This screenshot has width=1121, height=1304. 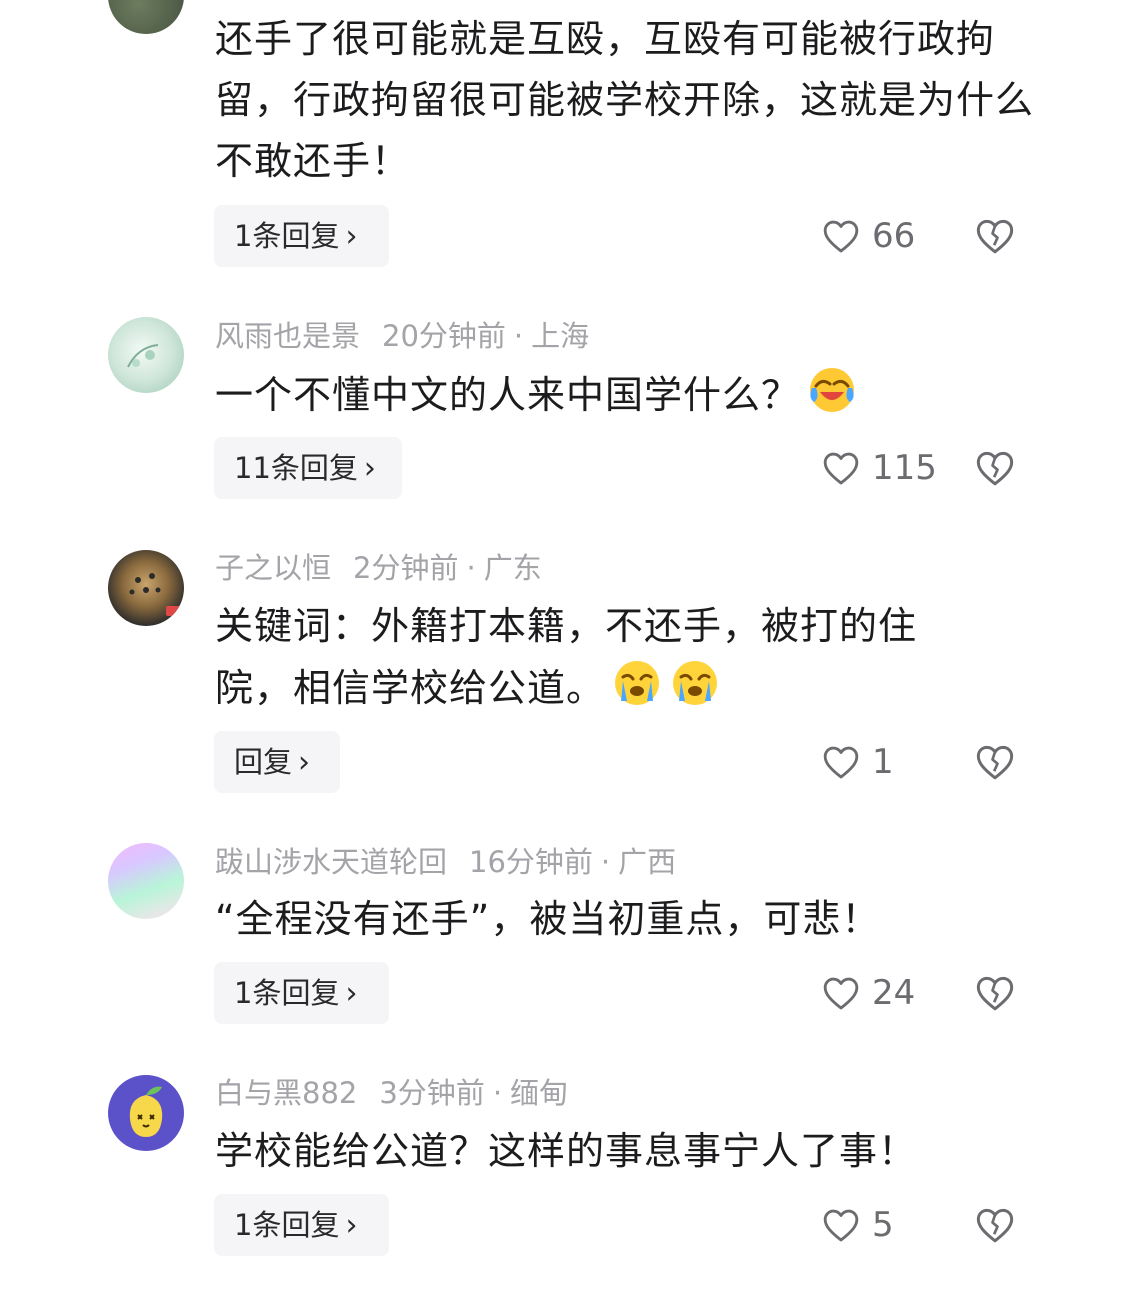 What do you see at coordinates (263, 762) in the screenshot?
I see `reply-label: 回复` at bounding box center [263, 762].